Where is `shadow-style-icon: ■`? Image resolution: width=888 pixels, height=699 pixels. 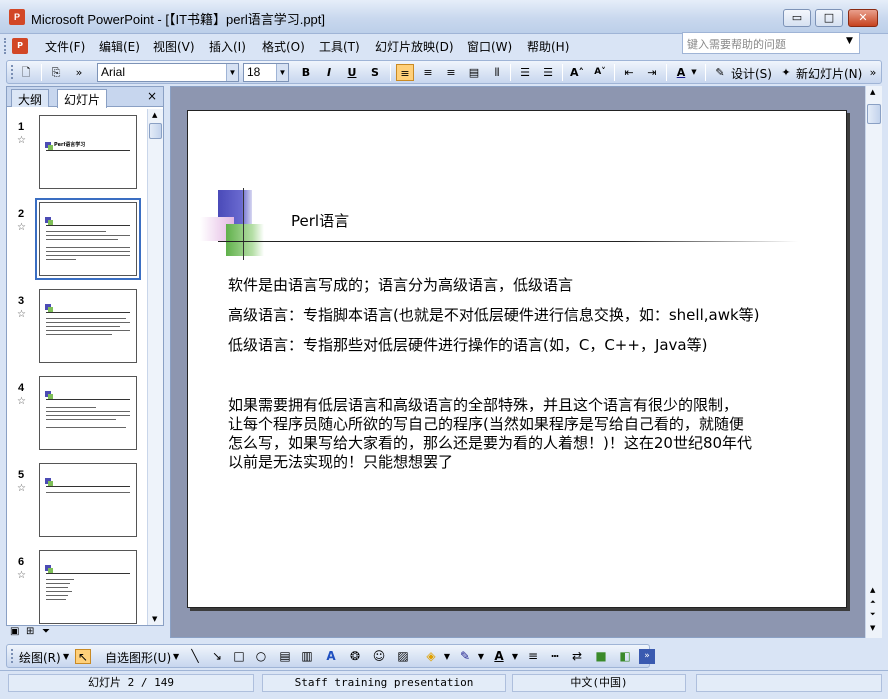 shadow-style-icon: ■ is located at coordinates (601, 656).